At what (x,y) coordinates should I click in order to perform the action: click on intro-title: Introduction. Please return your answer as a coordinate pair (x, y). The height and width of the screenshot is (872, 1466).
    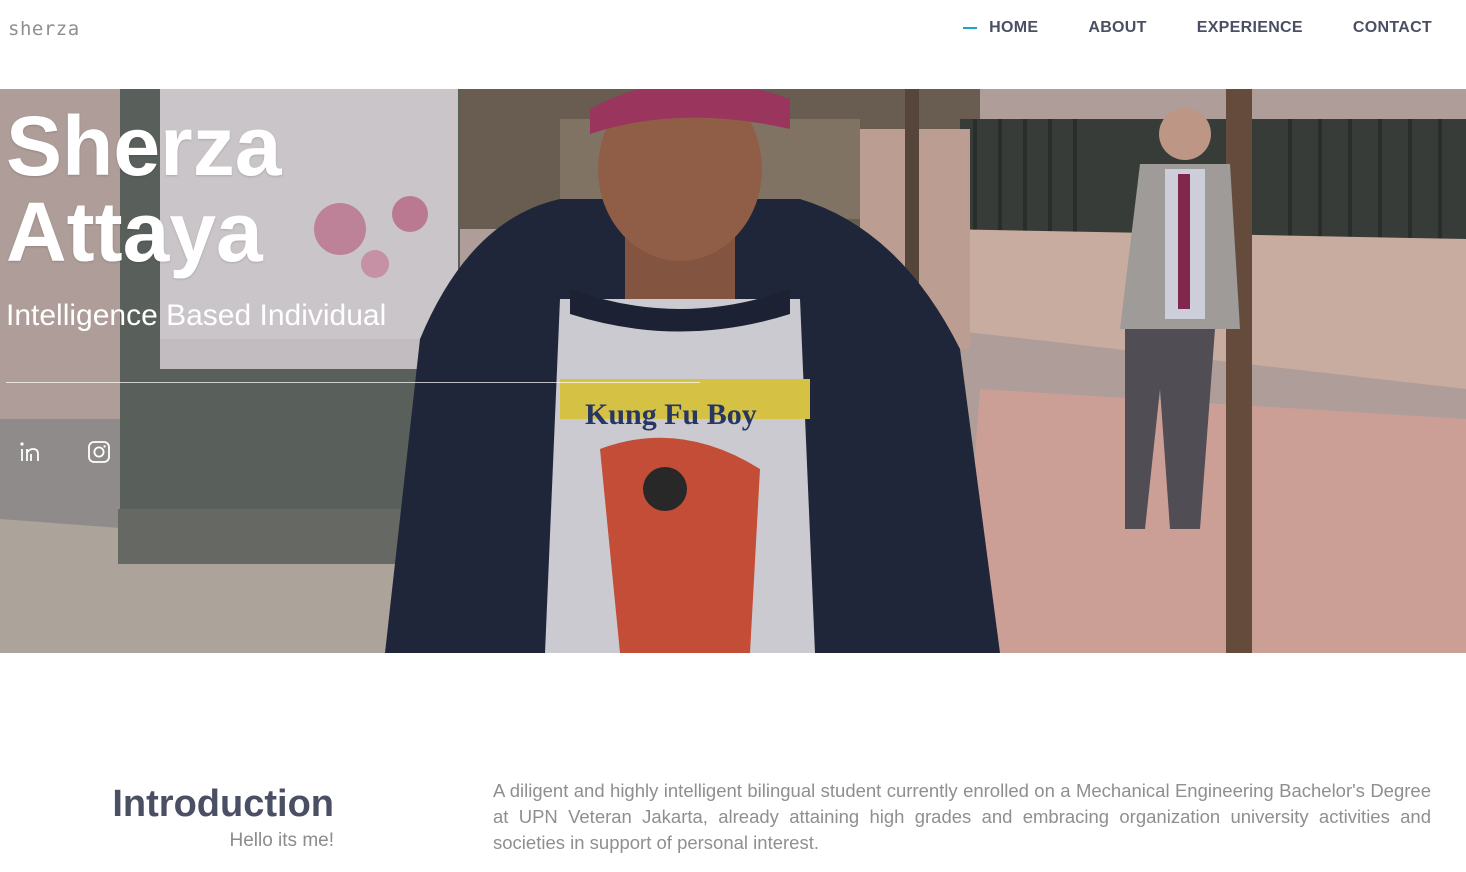
    Looking at the image, I should click on (223, 804).